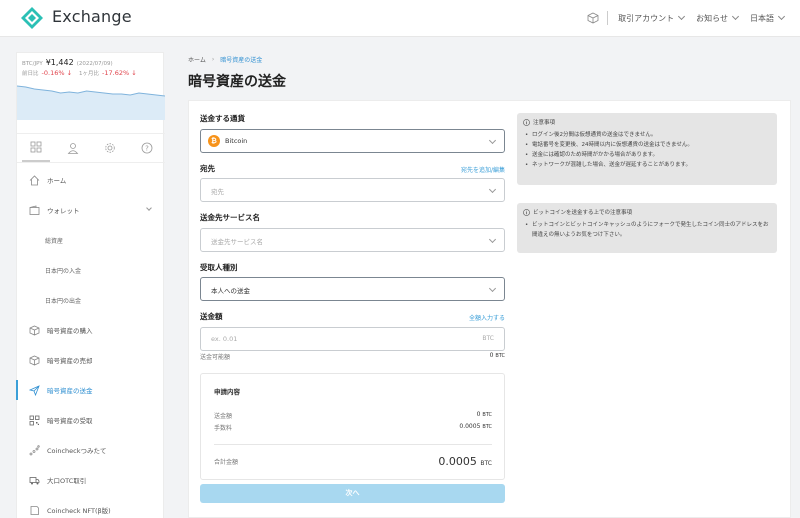  Describe the element at coordinates (34, 420) in the screenshot. I see `qr-icon` at that location.